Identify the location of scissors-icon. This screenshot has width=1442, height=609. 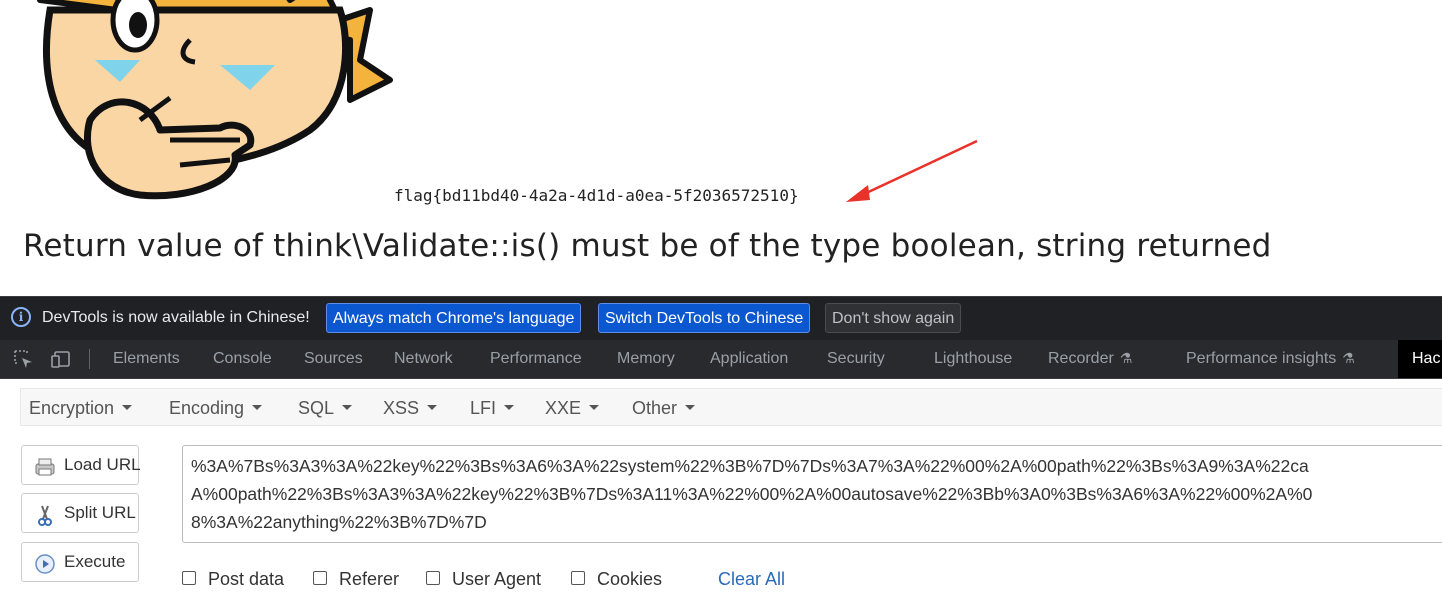
(45, 515).